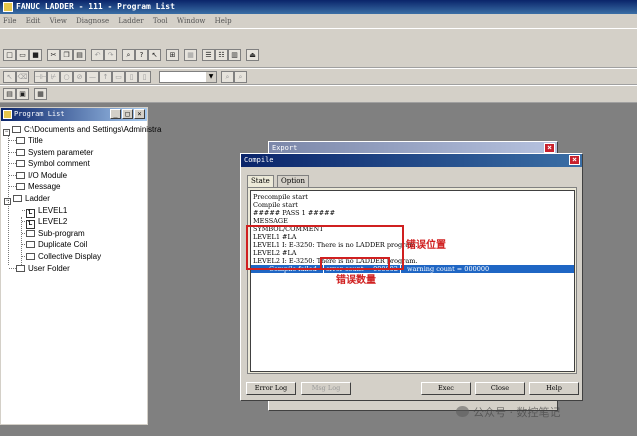  What do you see at coordinates (9, 21) in the screenshot?
I see `menu-file: File` at bounding box center [9, 21].